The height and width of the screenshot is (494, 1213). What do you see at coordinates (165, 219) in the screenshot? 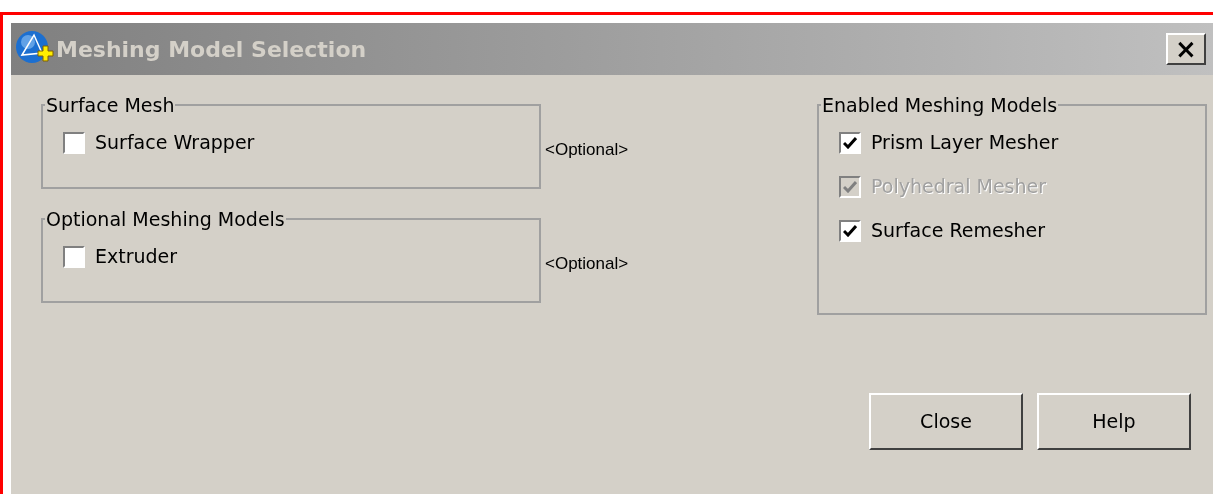
I see `group-title: Optional Meshing Models` at bounding box center [165, 219].